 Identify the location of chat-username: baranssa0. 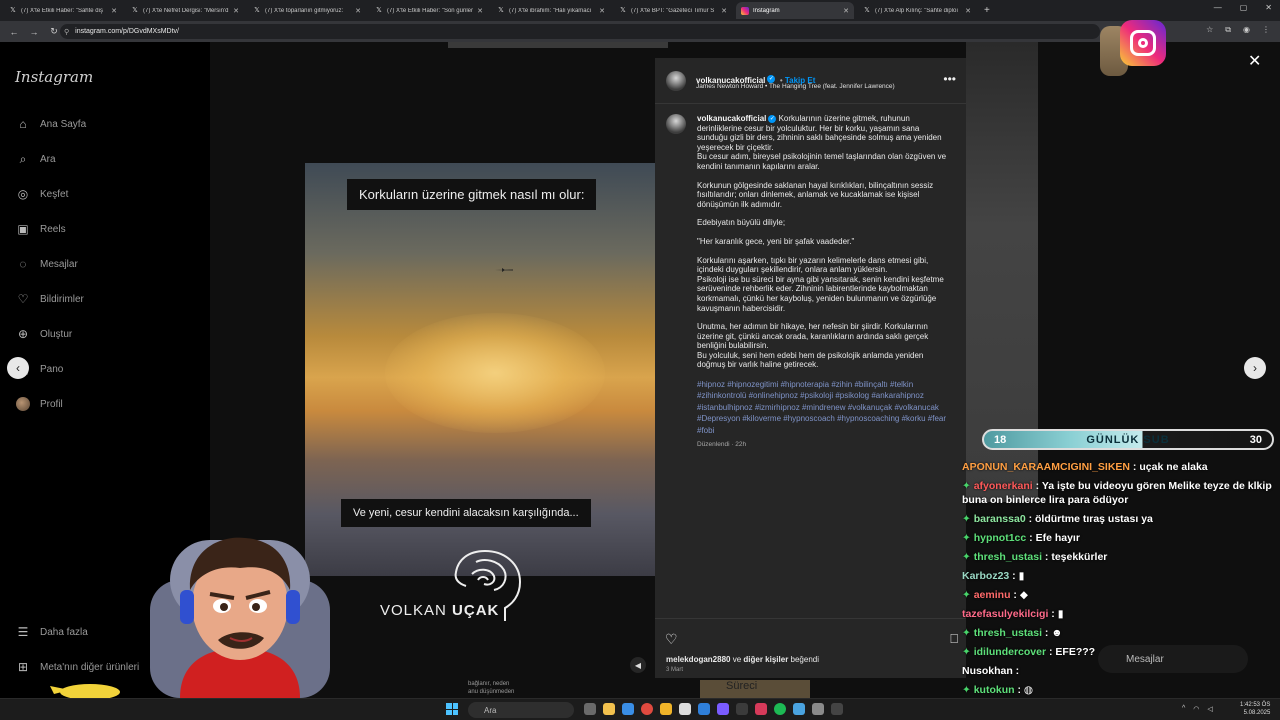
(1000, 519).